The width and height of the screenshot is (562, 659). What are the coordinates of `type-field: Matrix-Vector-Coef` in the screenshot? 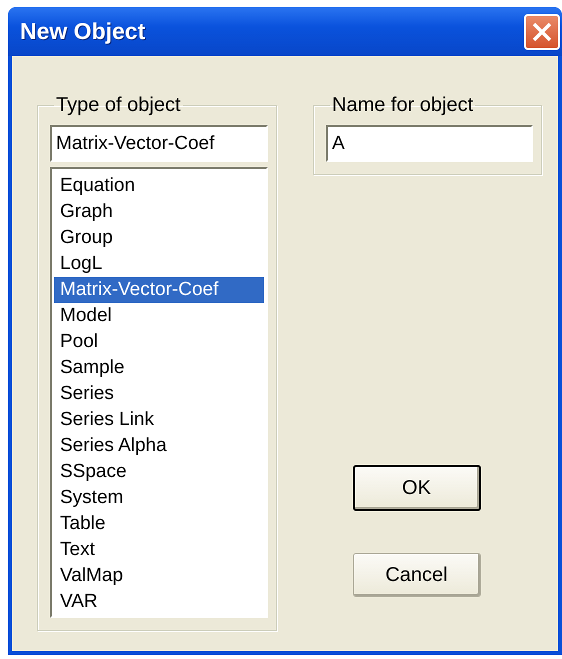 It's located at (159, 143).